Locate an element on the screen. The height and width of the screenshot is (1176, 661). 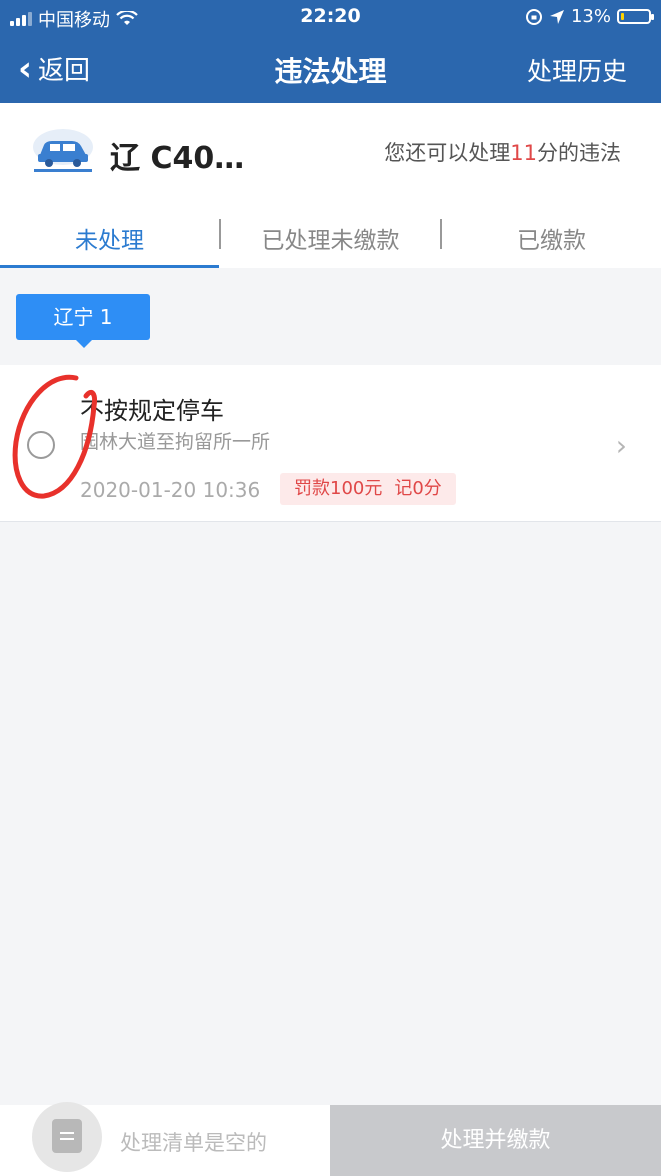
back-label: 返回 is located at coordinates (64, 71).